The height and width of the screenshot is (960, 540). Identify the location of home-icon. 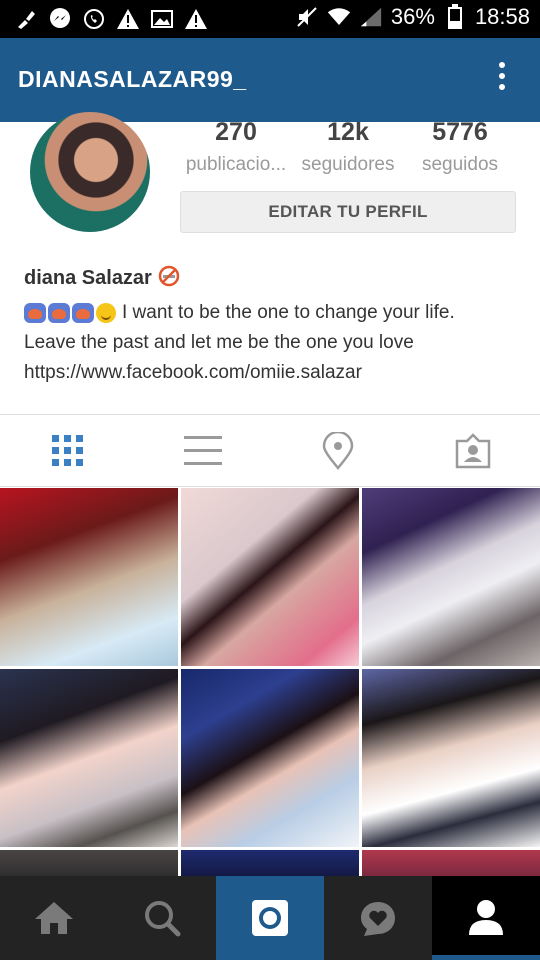
(54, 918).